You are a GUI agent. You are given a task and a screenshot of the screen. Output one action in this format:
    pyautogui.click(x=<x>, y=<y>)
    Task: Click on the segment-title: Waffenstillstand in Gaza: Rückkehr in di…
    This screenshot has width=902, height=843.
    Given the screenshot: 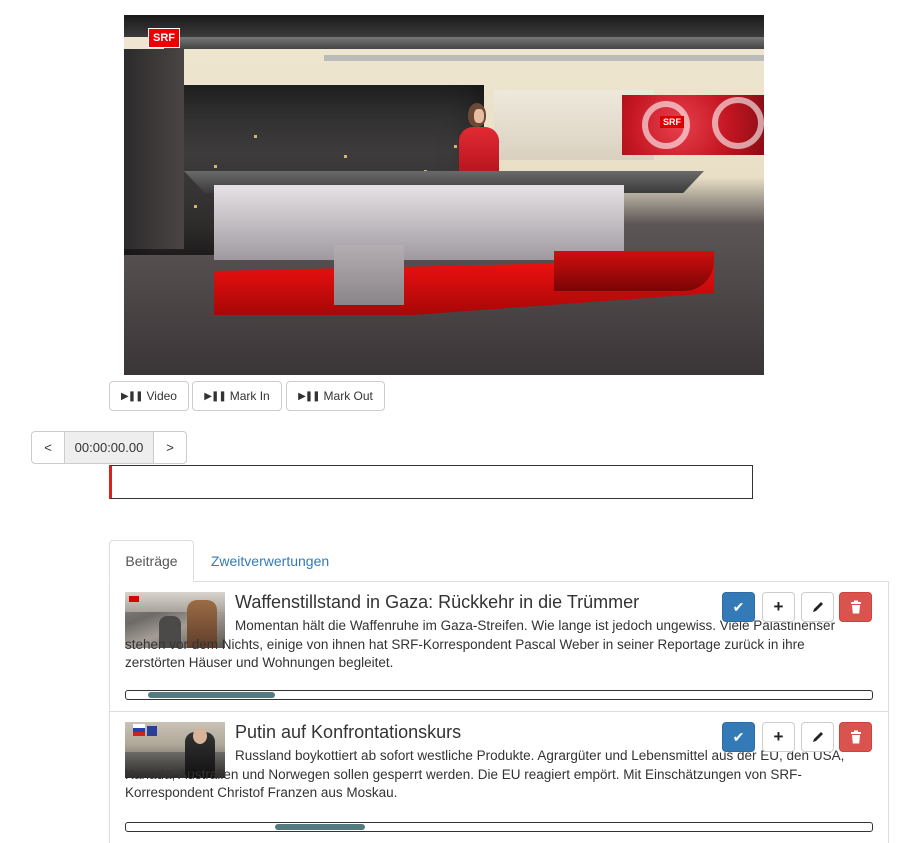 What is the action you would take?
    pyautogui.click(x=437, y=602)
    